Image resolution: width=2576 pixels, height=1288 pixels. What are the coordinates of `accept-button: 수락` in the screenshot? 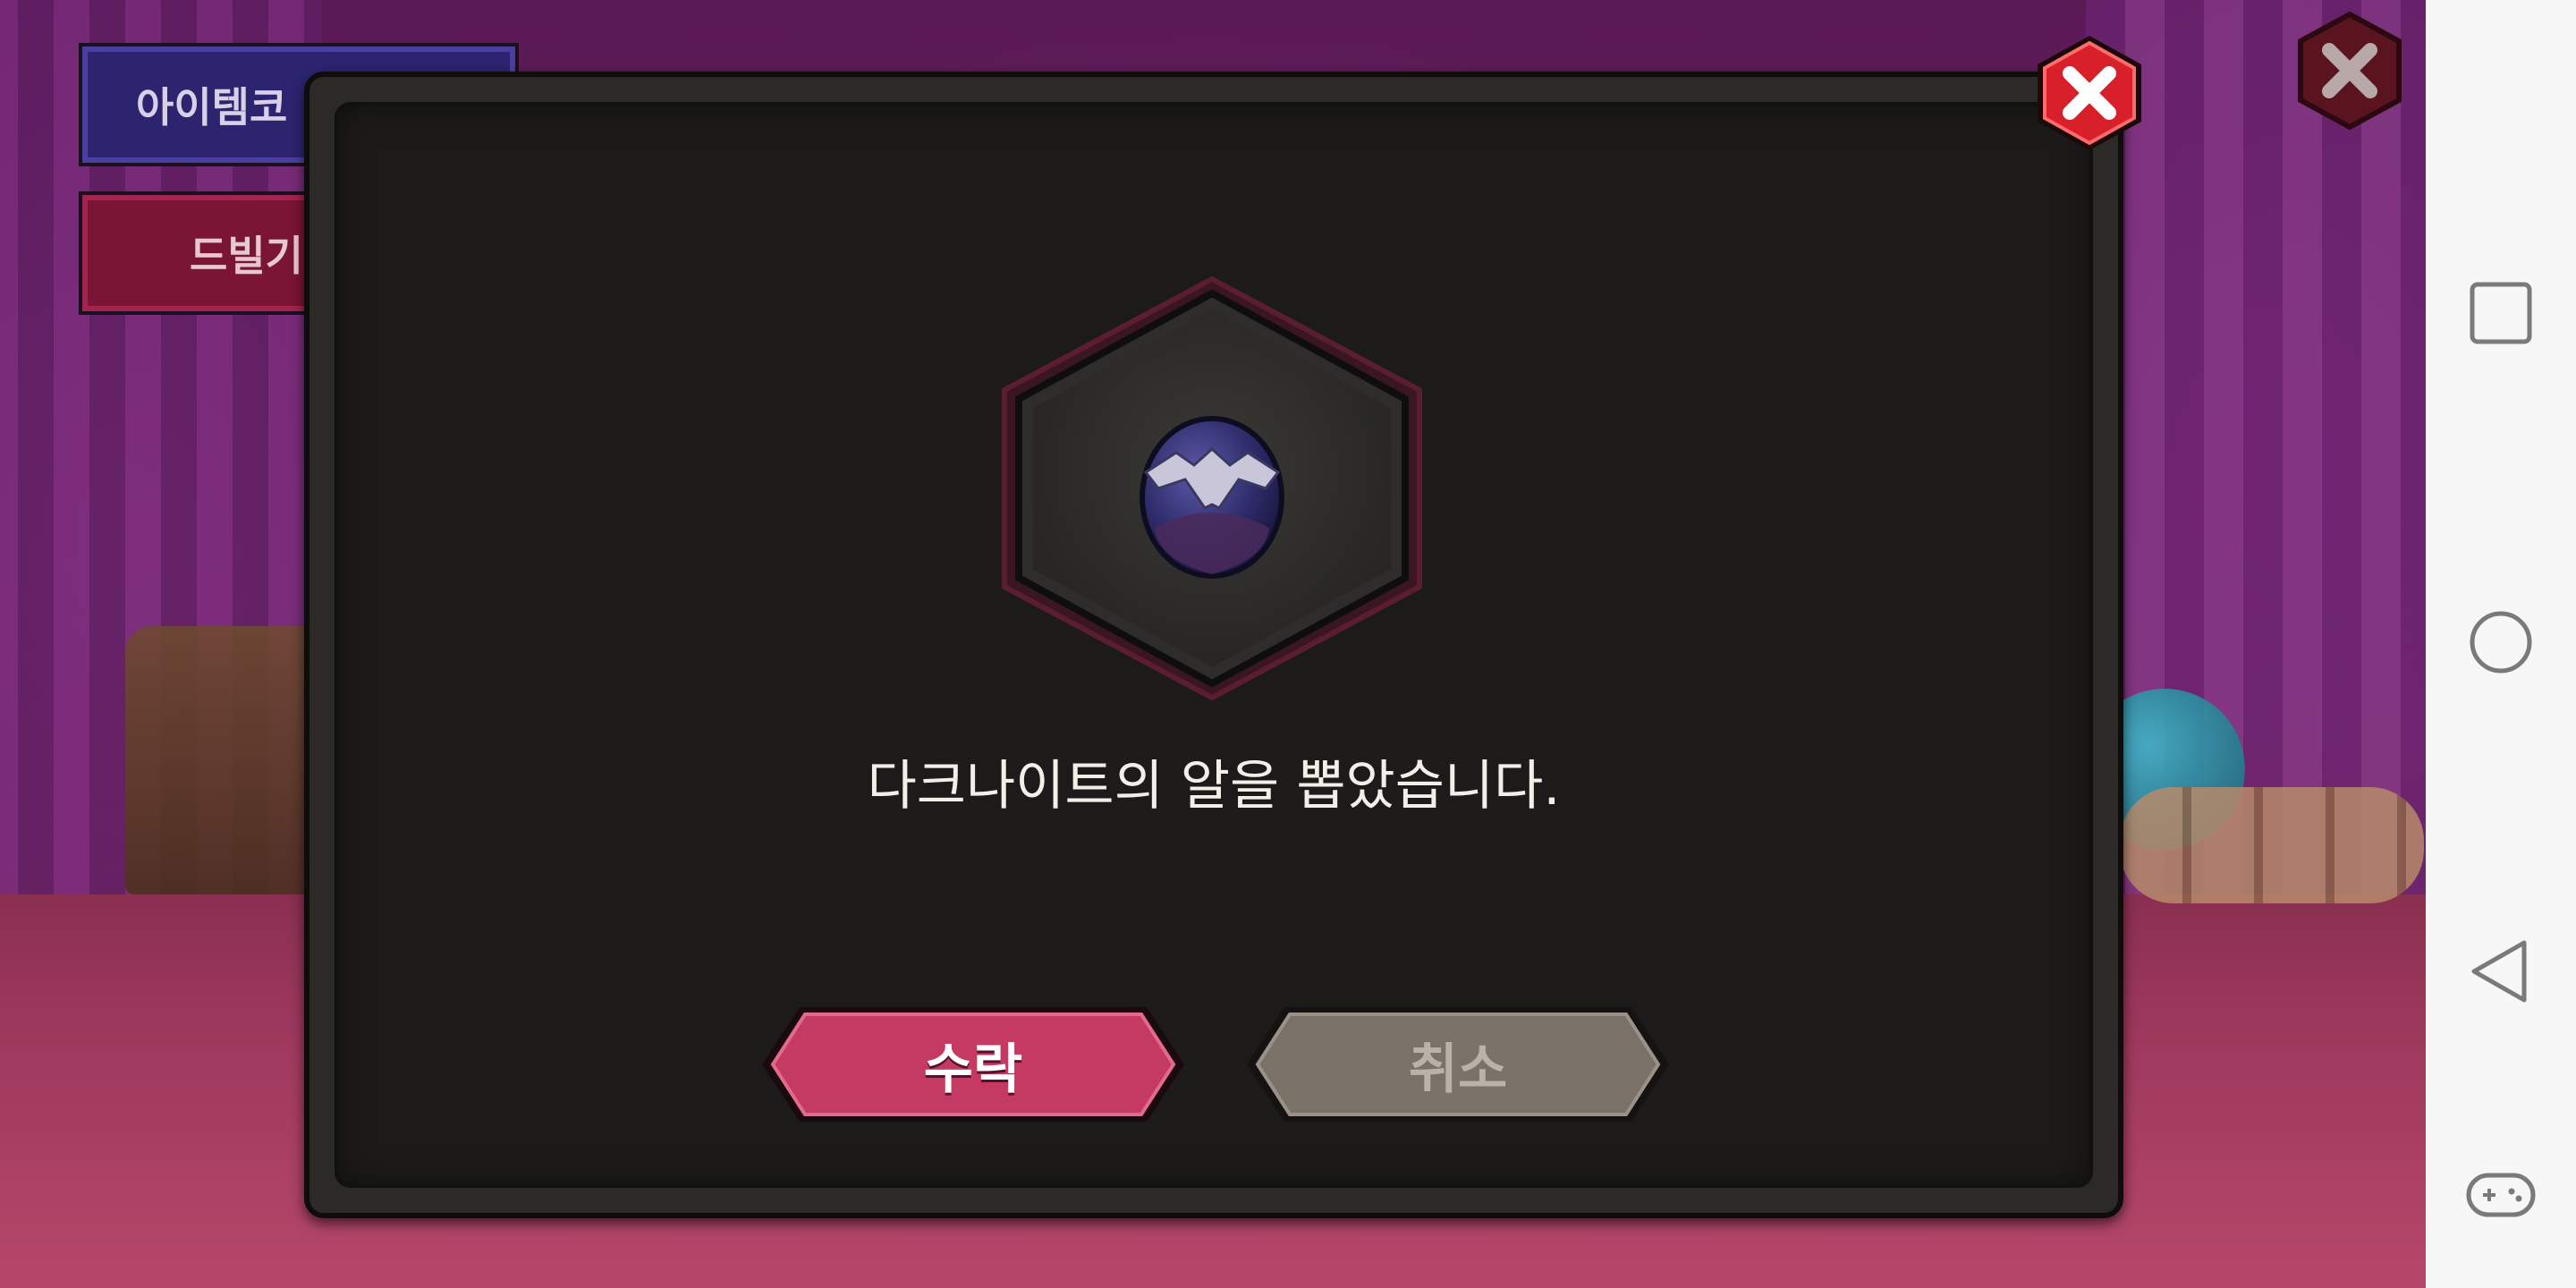 It's located at (973, 1064).